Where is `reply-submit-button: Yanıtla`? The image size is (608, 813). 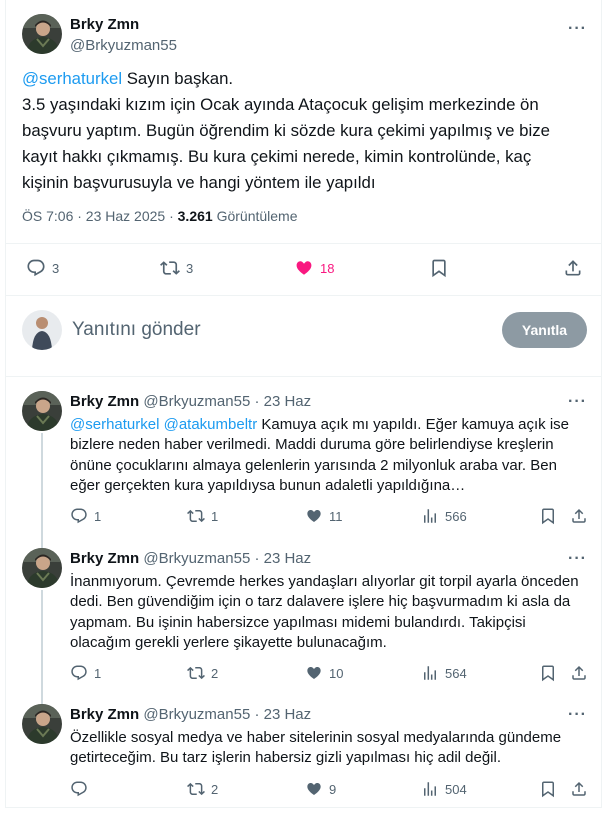 reply-submit-button: Yanıtla is located at coordinates (544, 330).